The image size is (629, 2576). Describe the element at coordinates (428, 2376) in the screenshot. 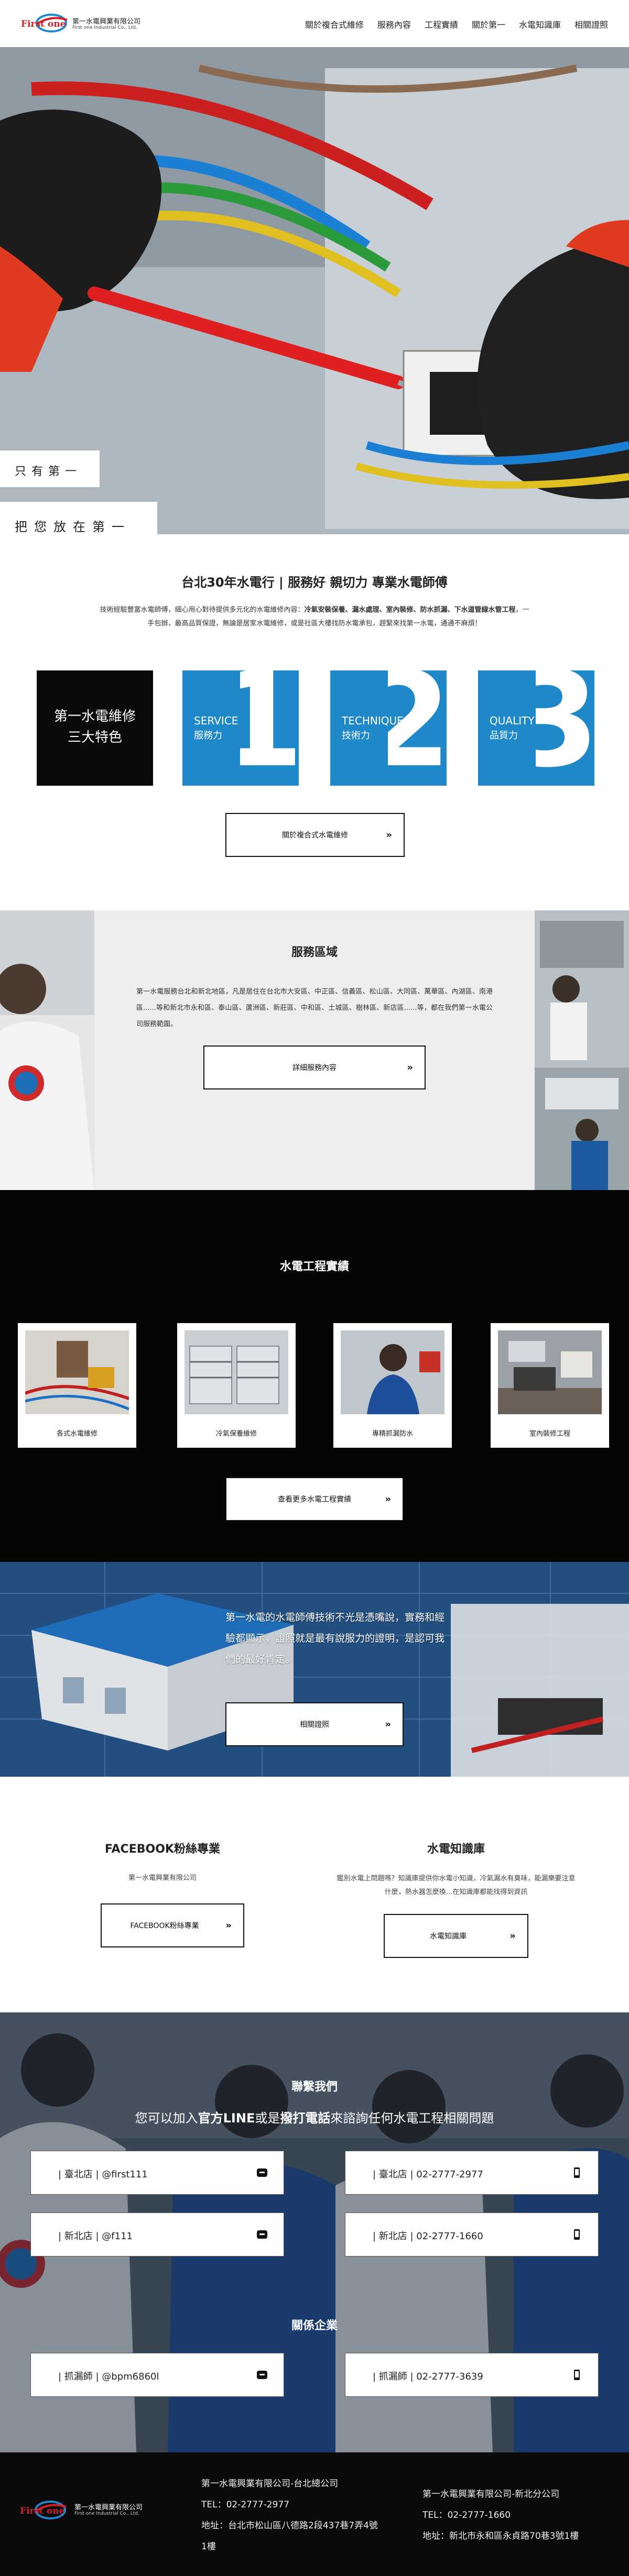

I see `contact-text: | 抓漏師 | 02-2777-3639` at that location.